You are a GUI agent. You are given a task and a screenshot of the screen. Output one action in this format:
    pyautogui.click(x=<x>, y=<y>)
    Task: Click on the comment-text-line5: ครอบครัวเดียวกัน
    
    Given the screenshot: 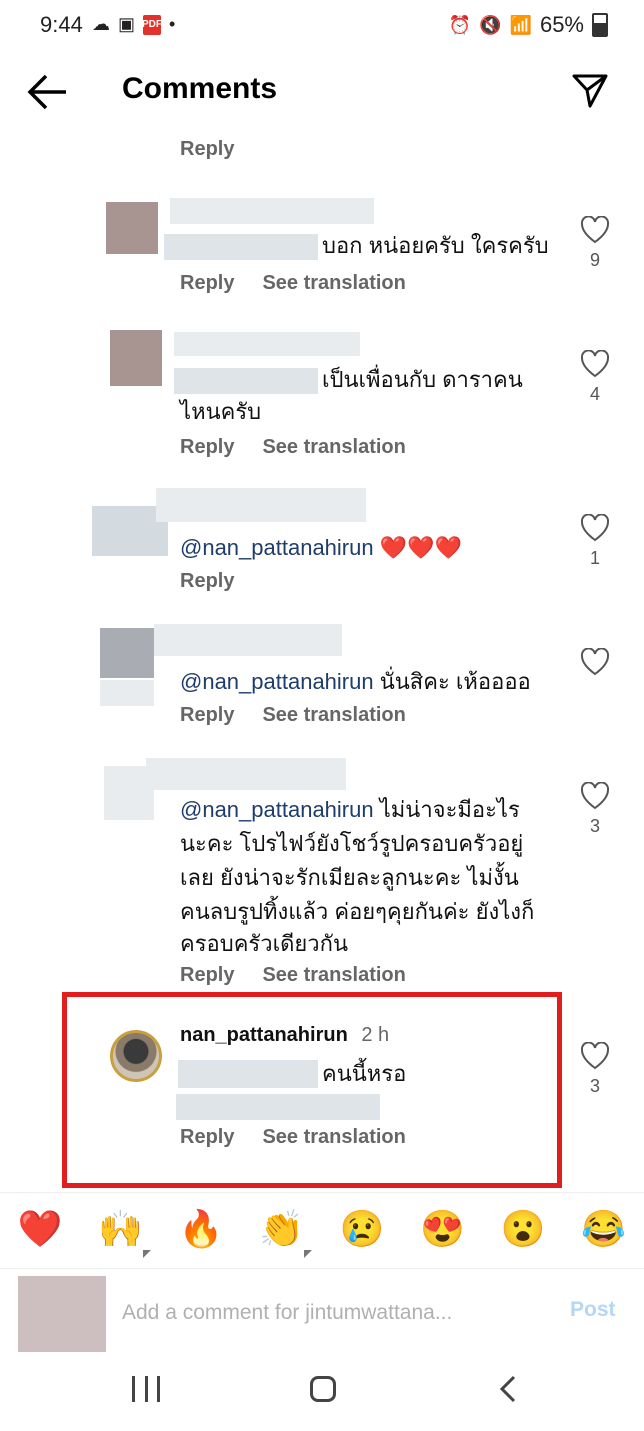 What is the action you would take?
    pyautogui.click(x=264, y=943)
    